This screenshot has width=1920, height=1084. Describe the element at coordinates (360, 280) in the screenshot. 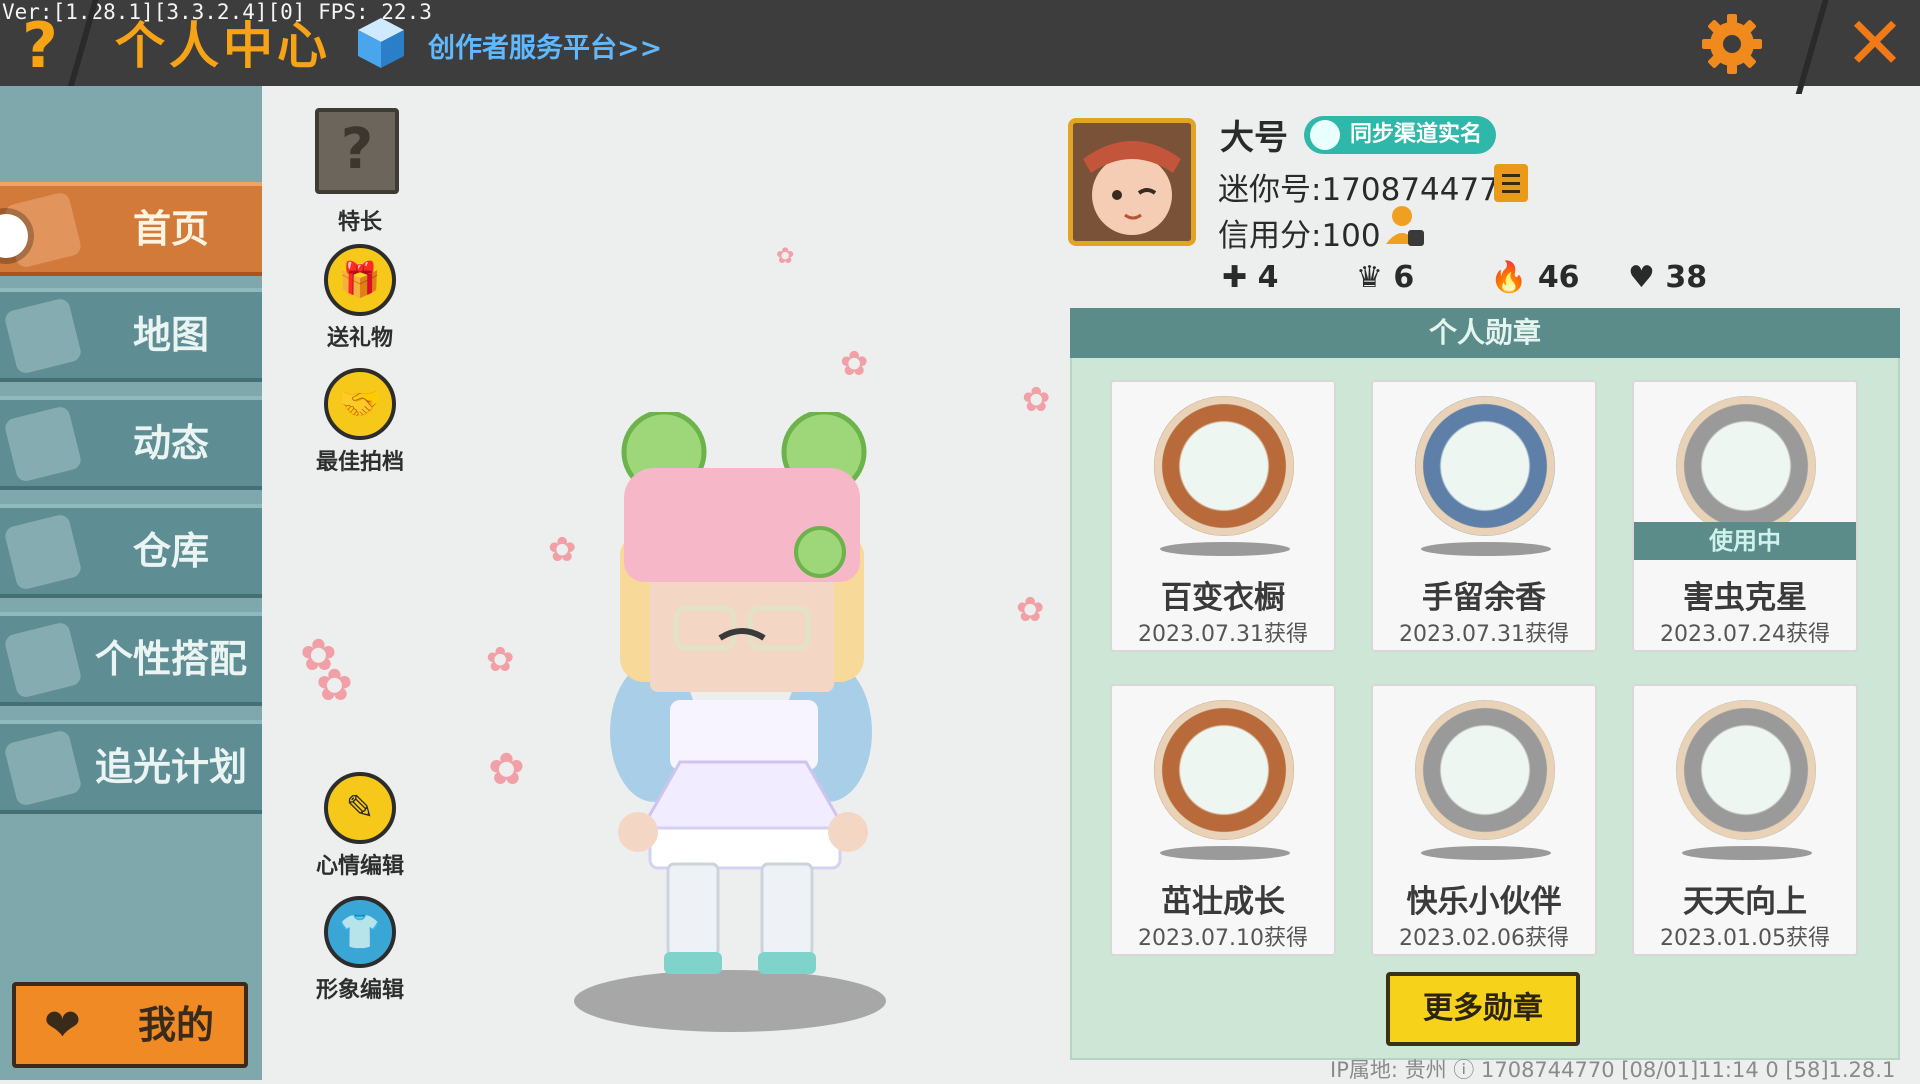

I see `gift-icon: 🎁` at that location.